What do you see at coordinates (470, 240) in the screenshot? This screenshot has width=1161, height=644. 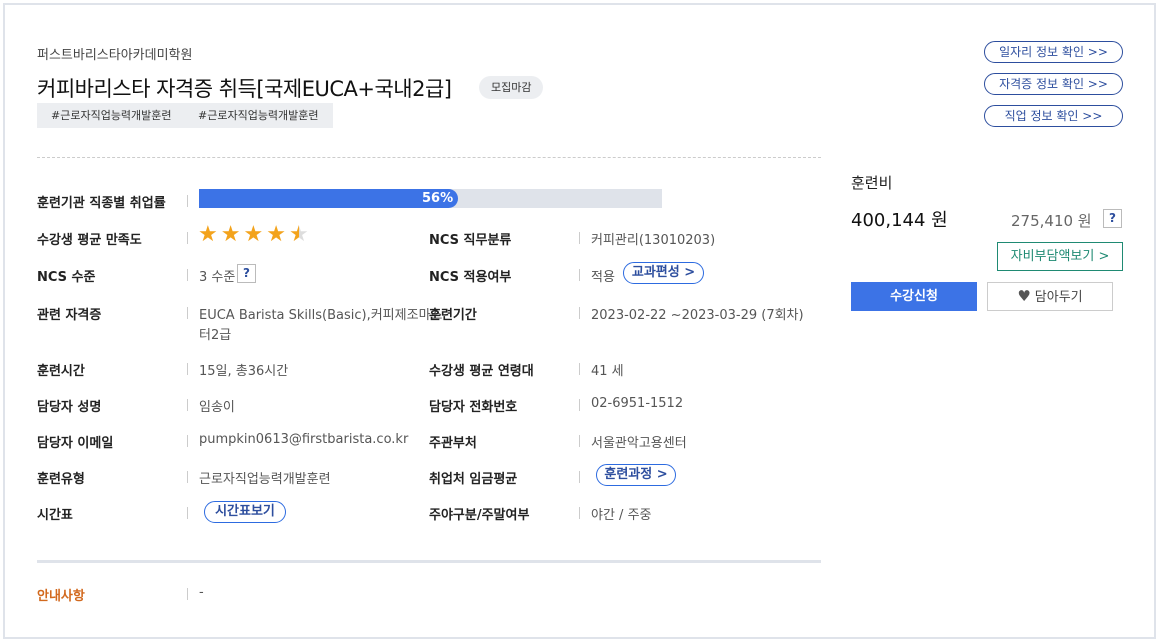 I see `ncs-category-label: NCS 직무분류` at bounding box center [470, 240].